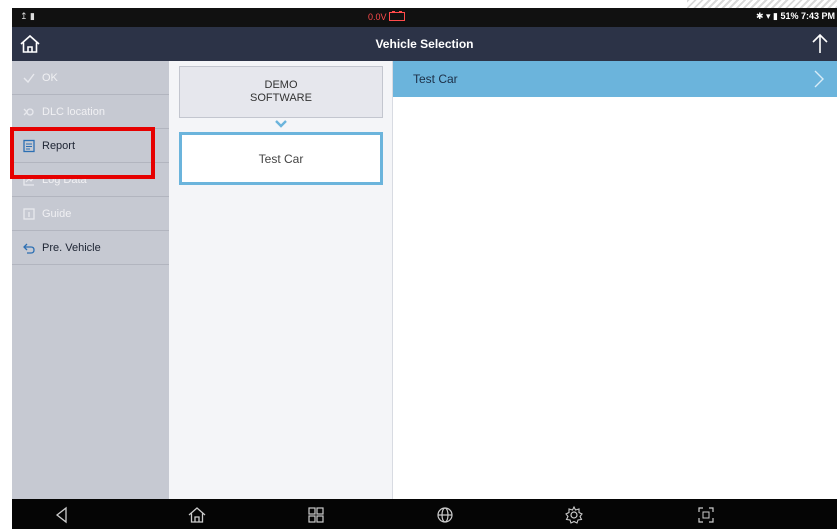 Image resolution: width=837 pixels, height=529 pixels. Describe the element at coordinates (197, 515) in the screenshot. I see `home-nav-icon` at that location.